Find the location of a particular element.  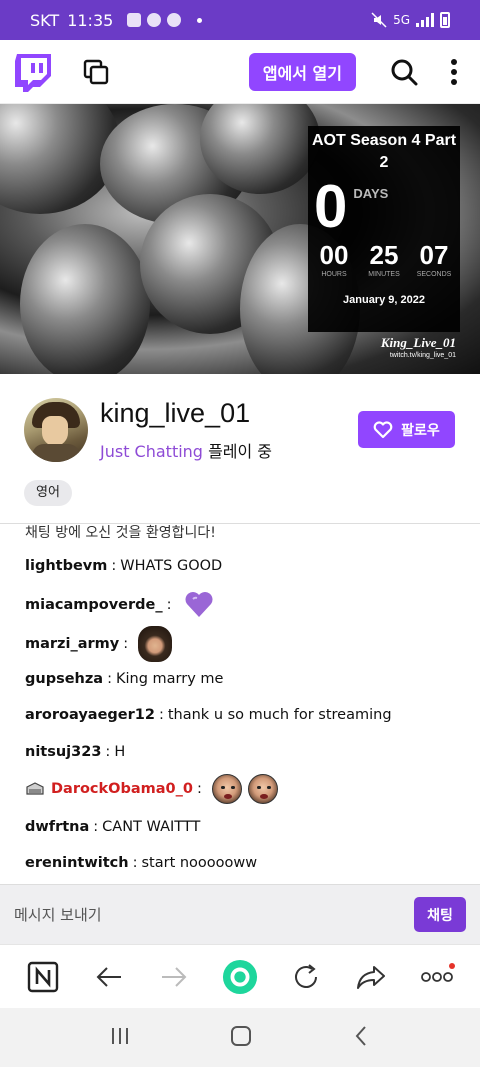

chat-message: nitsuj323: H is located at coordinates (75, 752).